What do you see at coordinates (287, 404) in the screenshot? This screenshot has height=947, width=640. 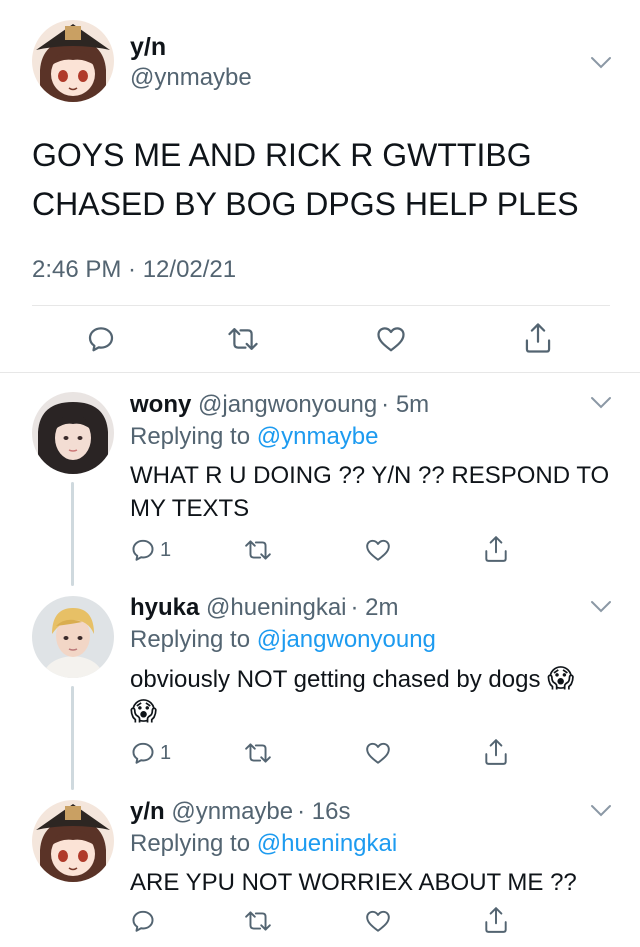 I see `handle: @jangwonyoung` at bounding box center [287, 404].